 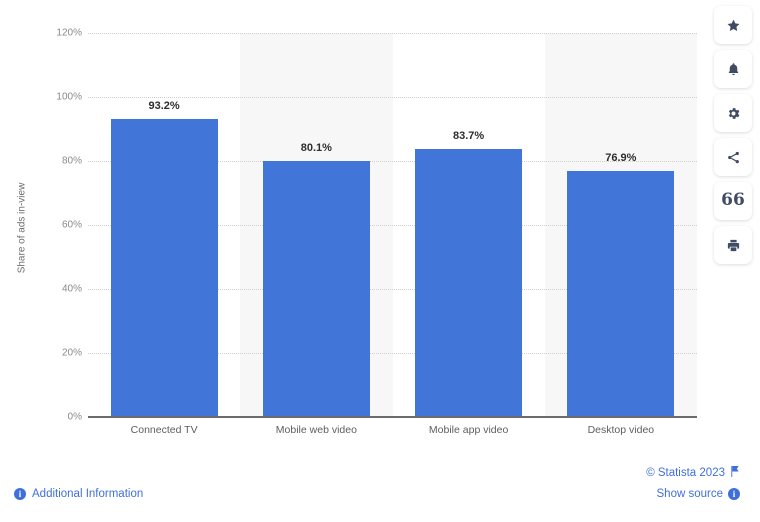 I want to click on cite-button: 66, so click(x=733, y=201).